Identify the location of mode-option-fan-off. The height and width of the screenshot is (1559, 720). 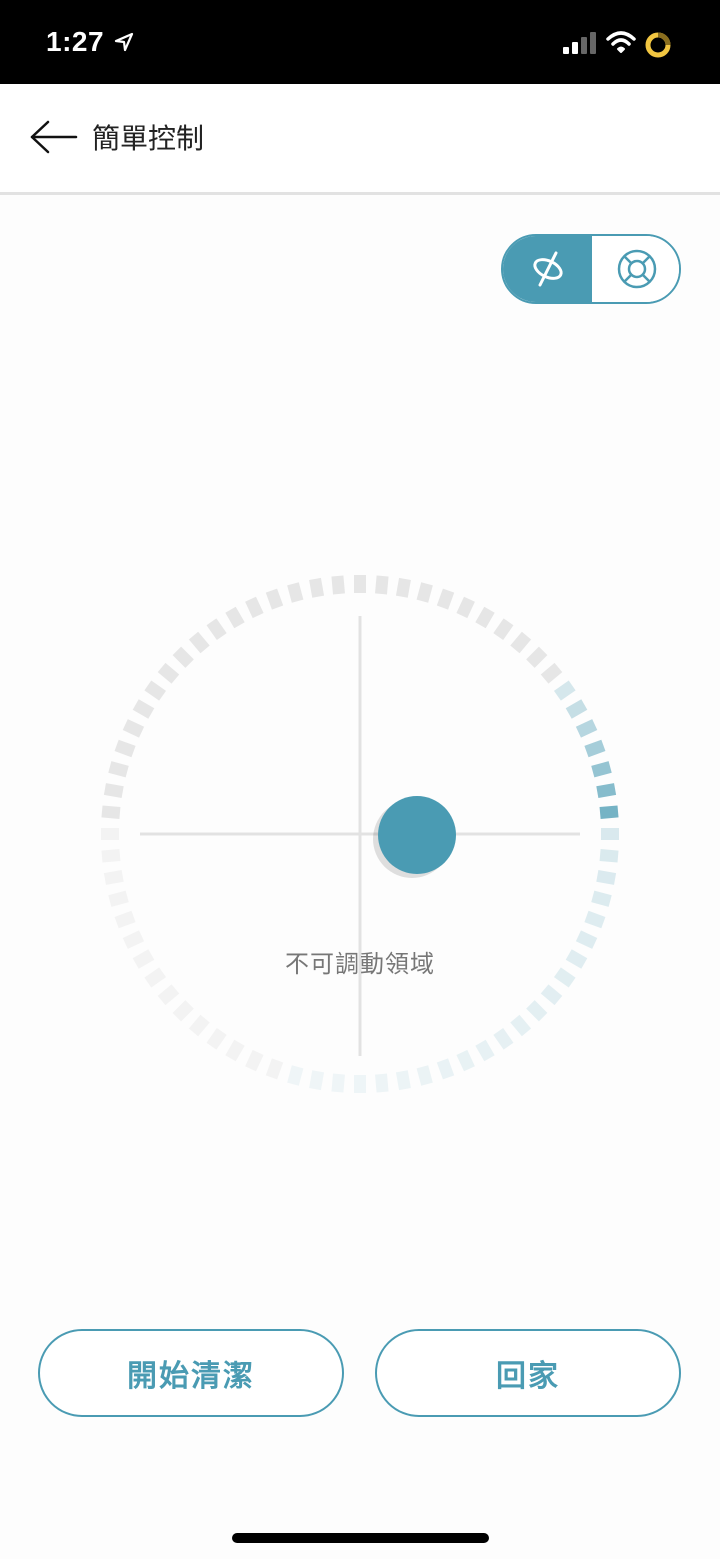
(547, 269).